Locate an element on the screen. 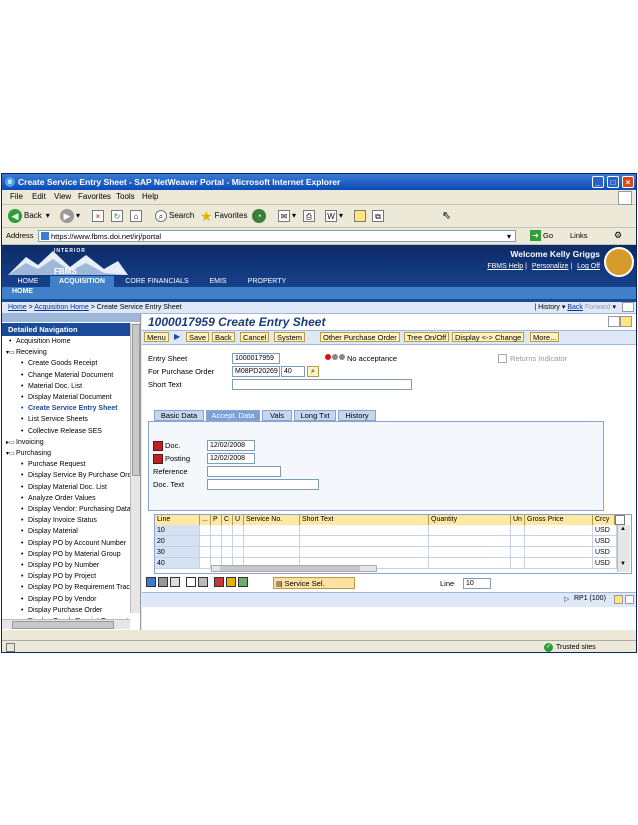 This screenshot has width=638, height=825. mail-button: ✉ ▾ is located at coordinates (287, 216).